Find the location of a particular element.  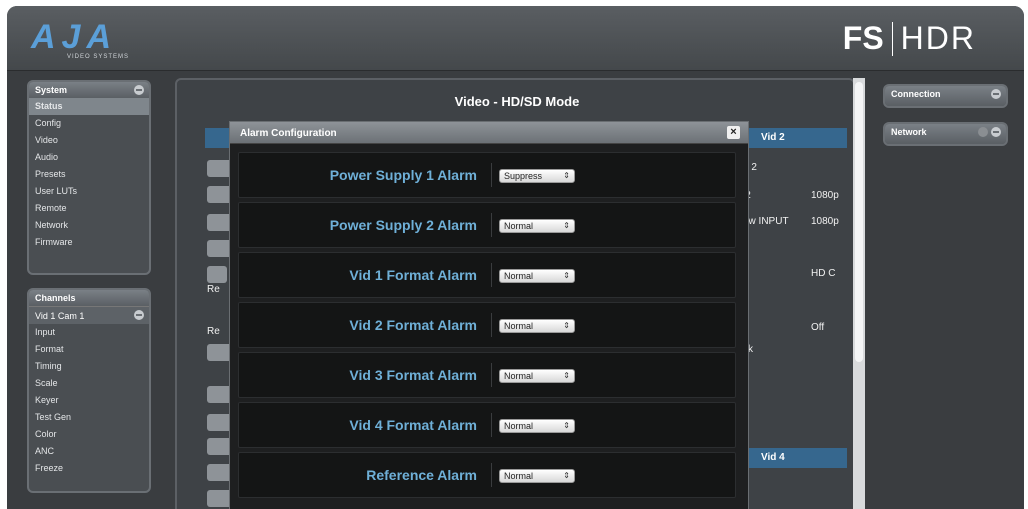

alarm-row: Power Supply 1 Alarm Suppress ⇕ is located at coordinates (487, 175).